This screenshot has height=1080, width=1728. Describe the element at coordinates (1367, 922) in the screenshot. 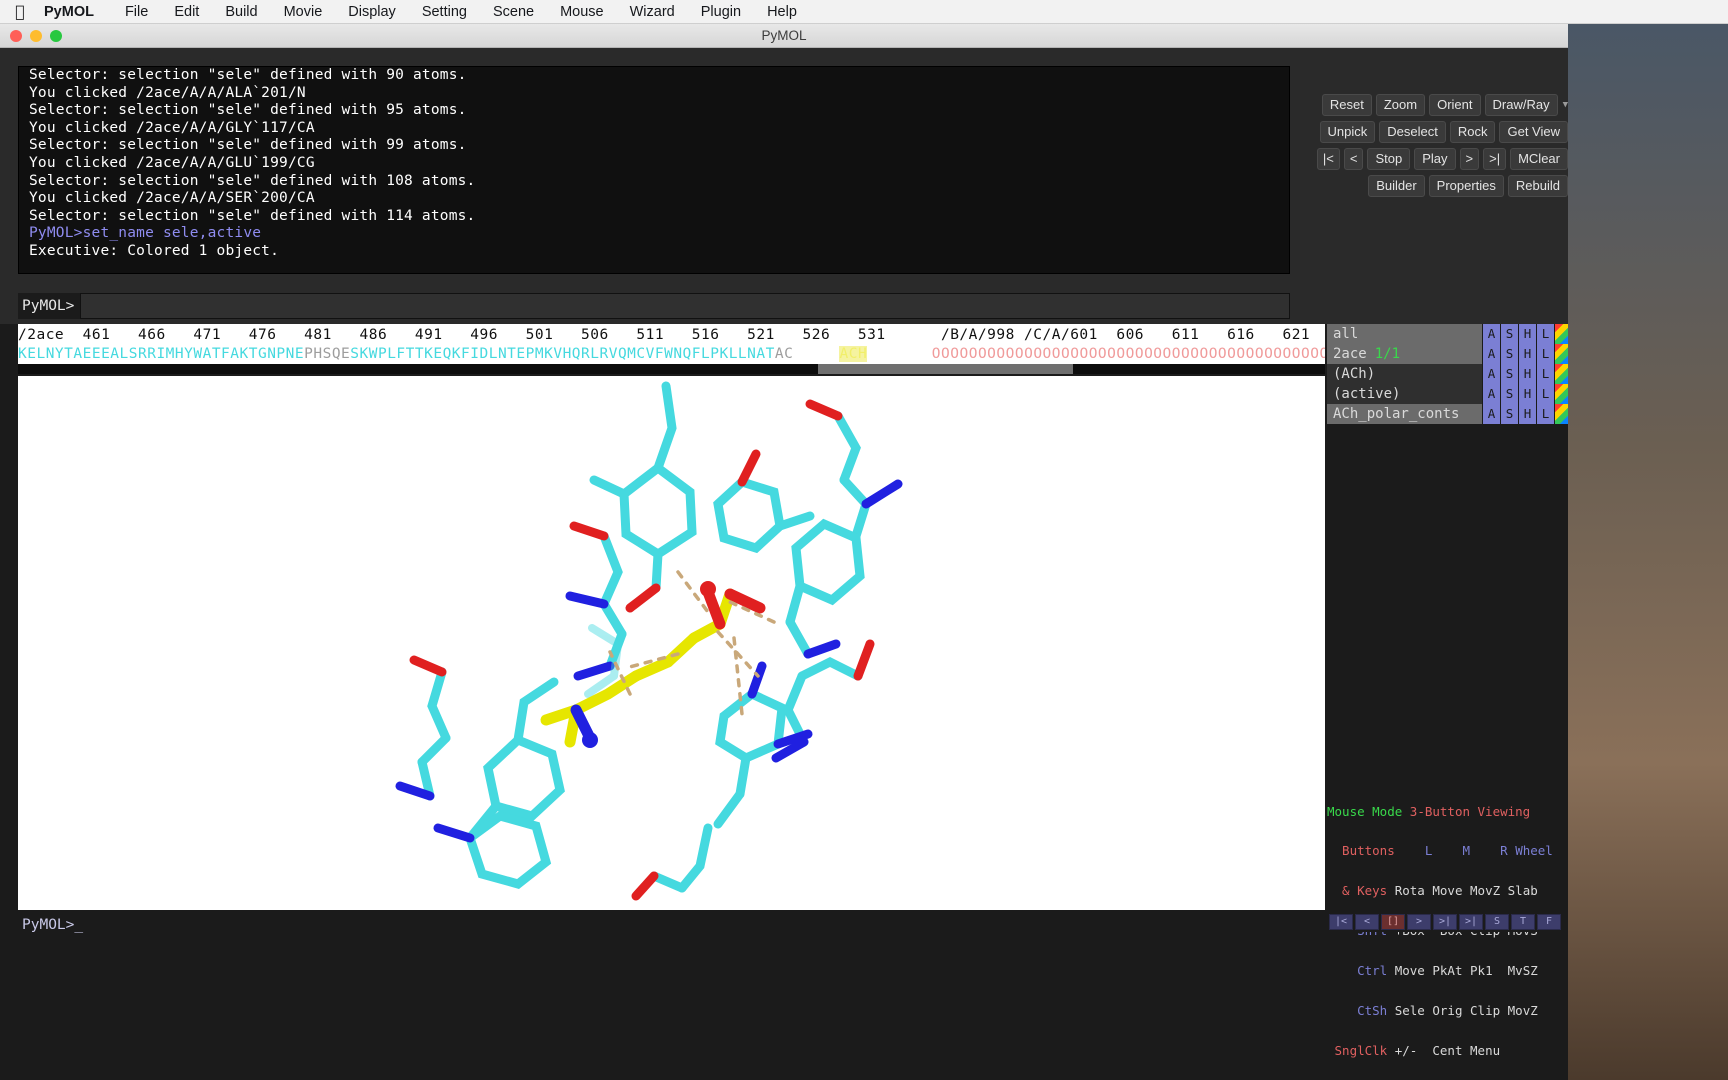

I see `movie-prev-button: <` at that location.